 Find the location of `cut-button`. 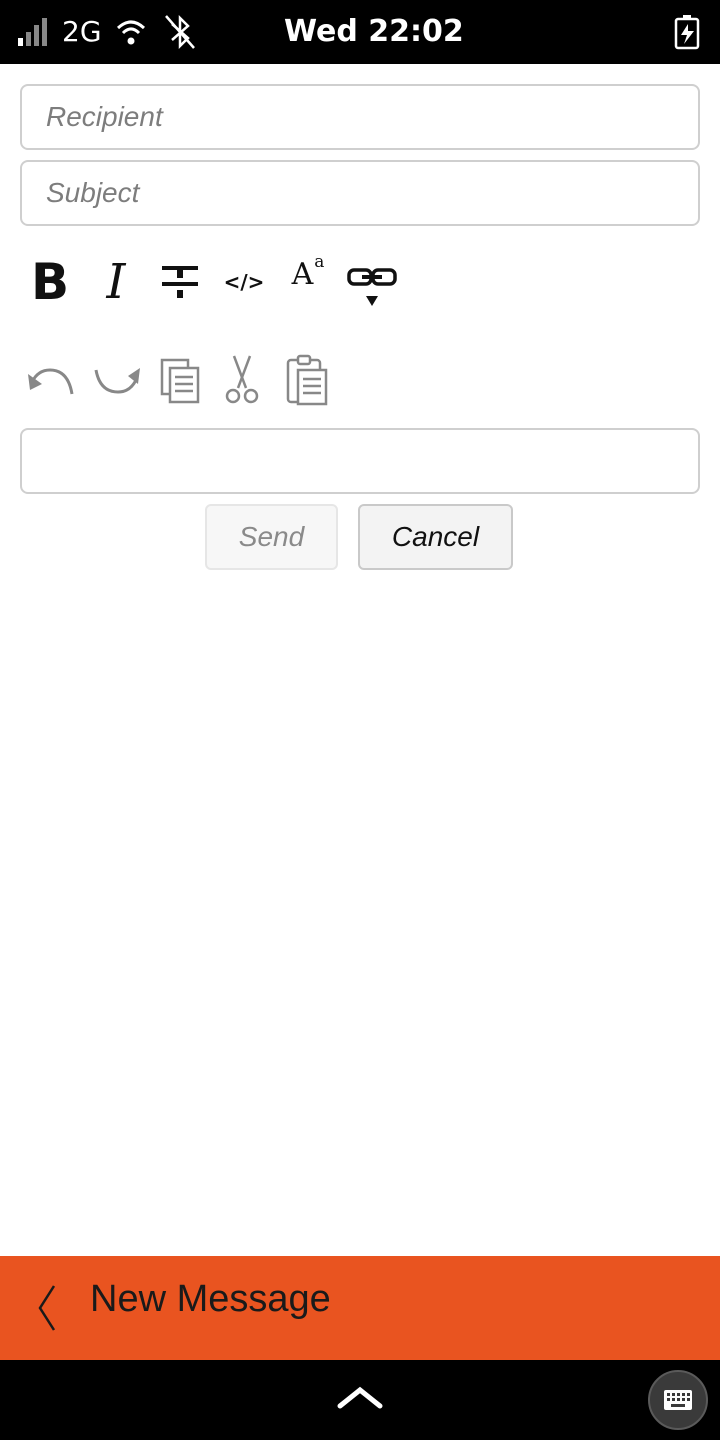

cut-button is located at coordinates (242, 380).